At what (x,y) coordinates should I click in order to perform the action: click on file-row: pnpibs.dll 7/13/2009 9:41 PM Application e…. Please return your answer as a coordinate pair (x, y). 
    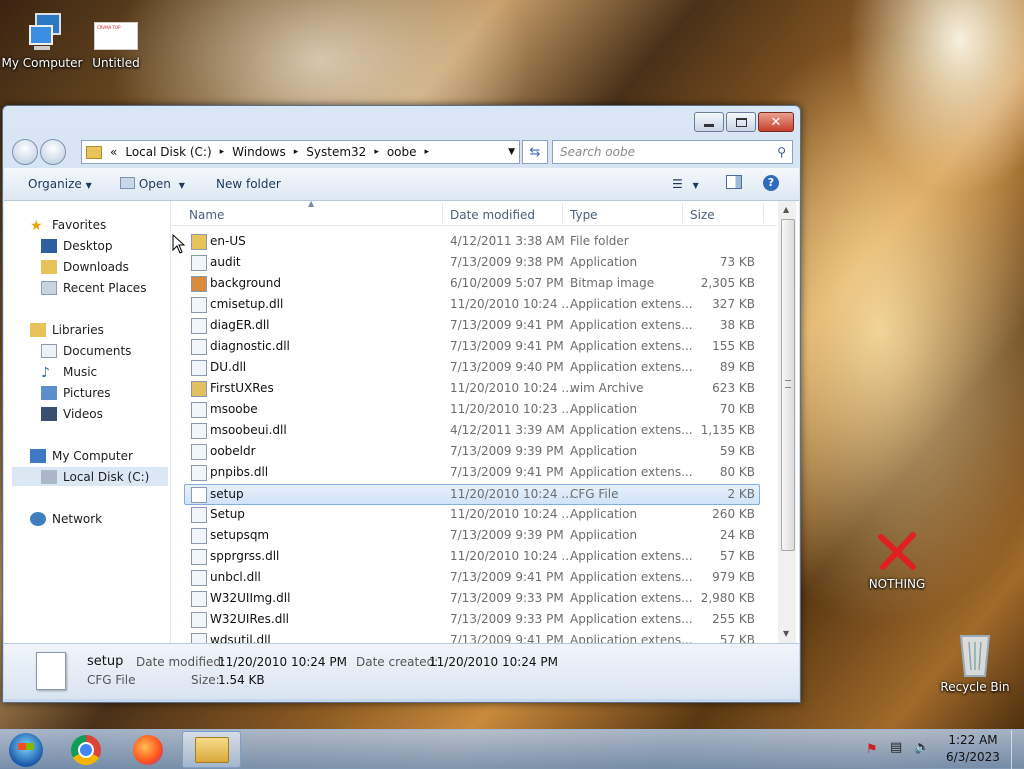
    Looking at the image, I should click on (472, 472).